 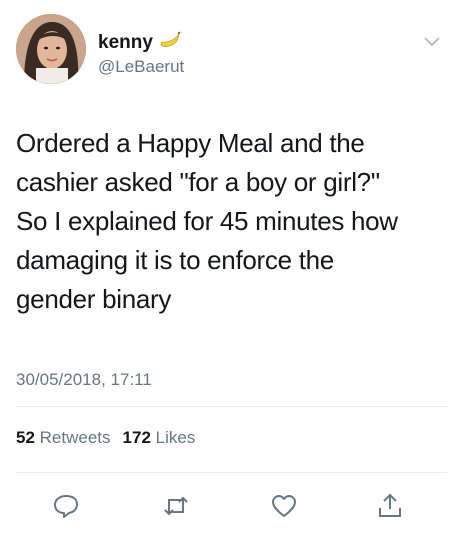 I want to click on retweets-stat: 52 Retweets, so click(x=63, y=438).